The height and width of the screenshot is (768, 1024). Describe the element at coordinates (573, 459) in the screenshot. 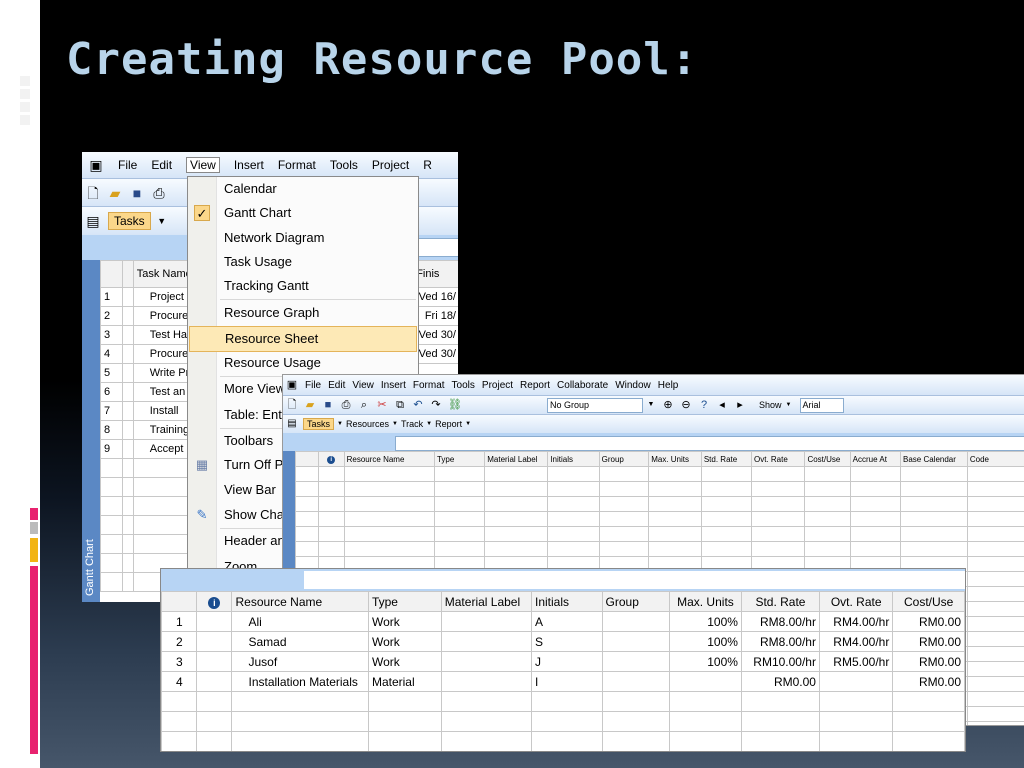

I see `col-header: Initials` at that location.